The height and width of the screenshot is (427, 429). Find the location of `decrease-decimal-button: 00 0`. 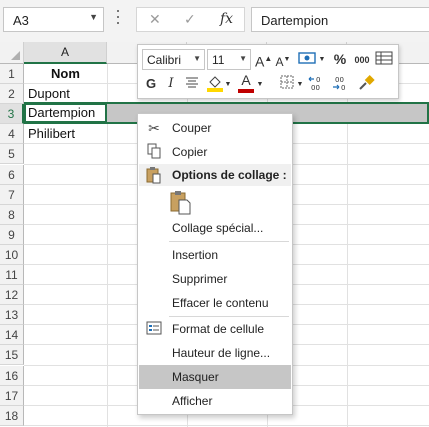

decrease-decimal-button: 00 0 is located at coordinates (342, 85).